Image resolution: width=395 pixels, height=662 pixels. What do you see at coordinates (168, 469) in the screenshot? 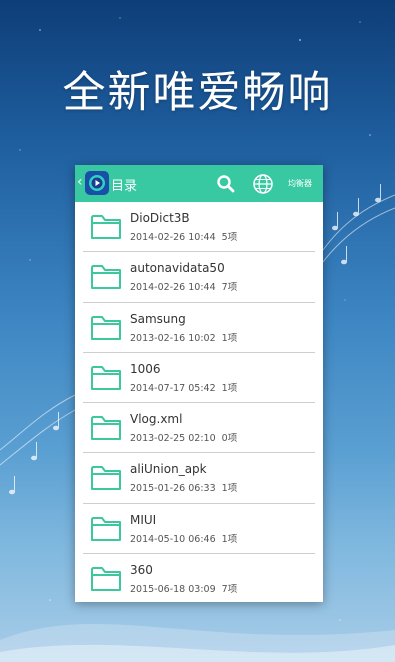
I see `folder-name: aliUnion_apk` at bounding box center [168, 469].